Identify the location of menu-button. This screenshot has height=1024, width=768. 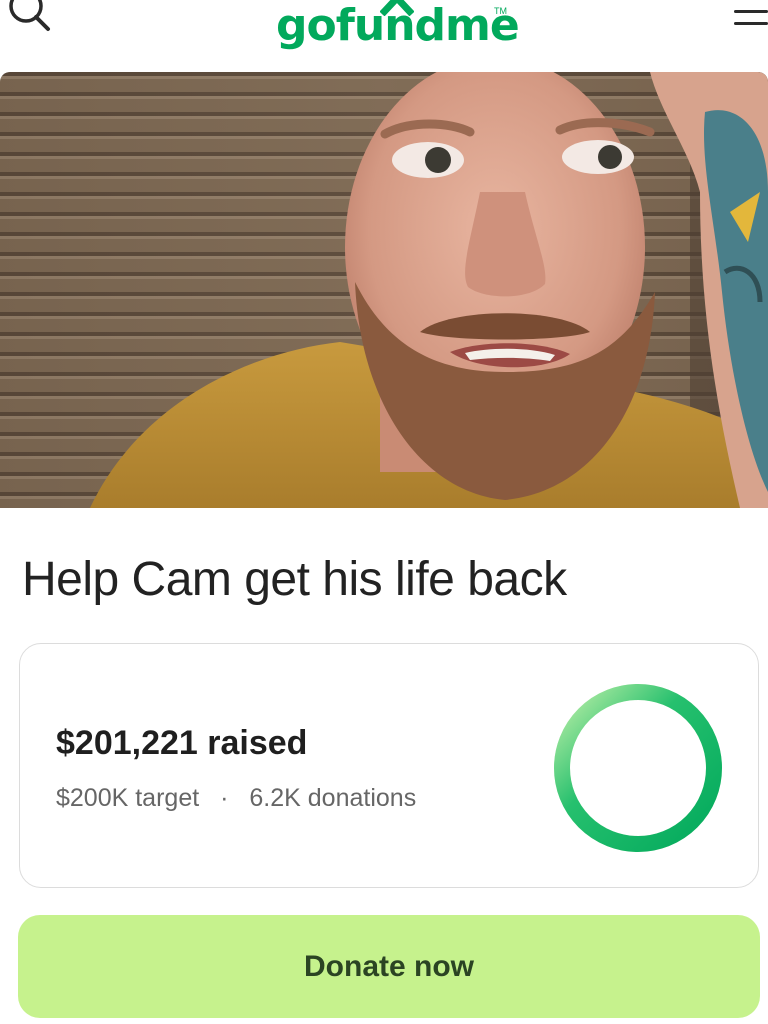
(748, 18).